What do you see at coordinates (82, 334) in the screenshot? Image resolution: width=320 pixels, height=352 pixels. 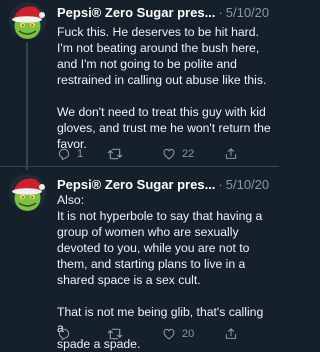 I see `reply-button` at bounding box center [82, 334].